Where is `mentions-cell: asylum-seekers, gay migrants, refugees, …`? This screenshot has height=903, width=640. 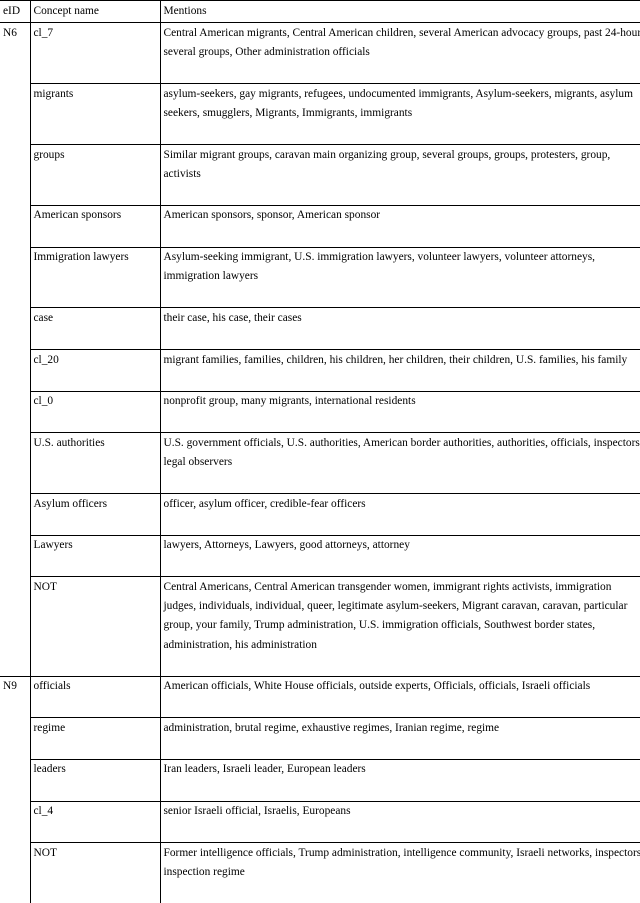
mentions-cell: asylum-seekers, gay migrants, refugees, … is located at coordinates (400, 114).